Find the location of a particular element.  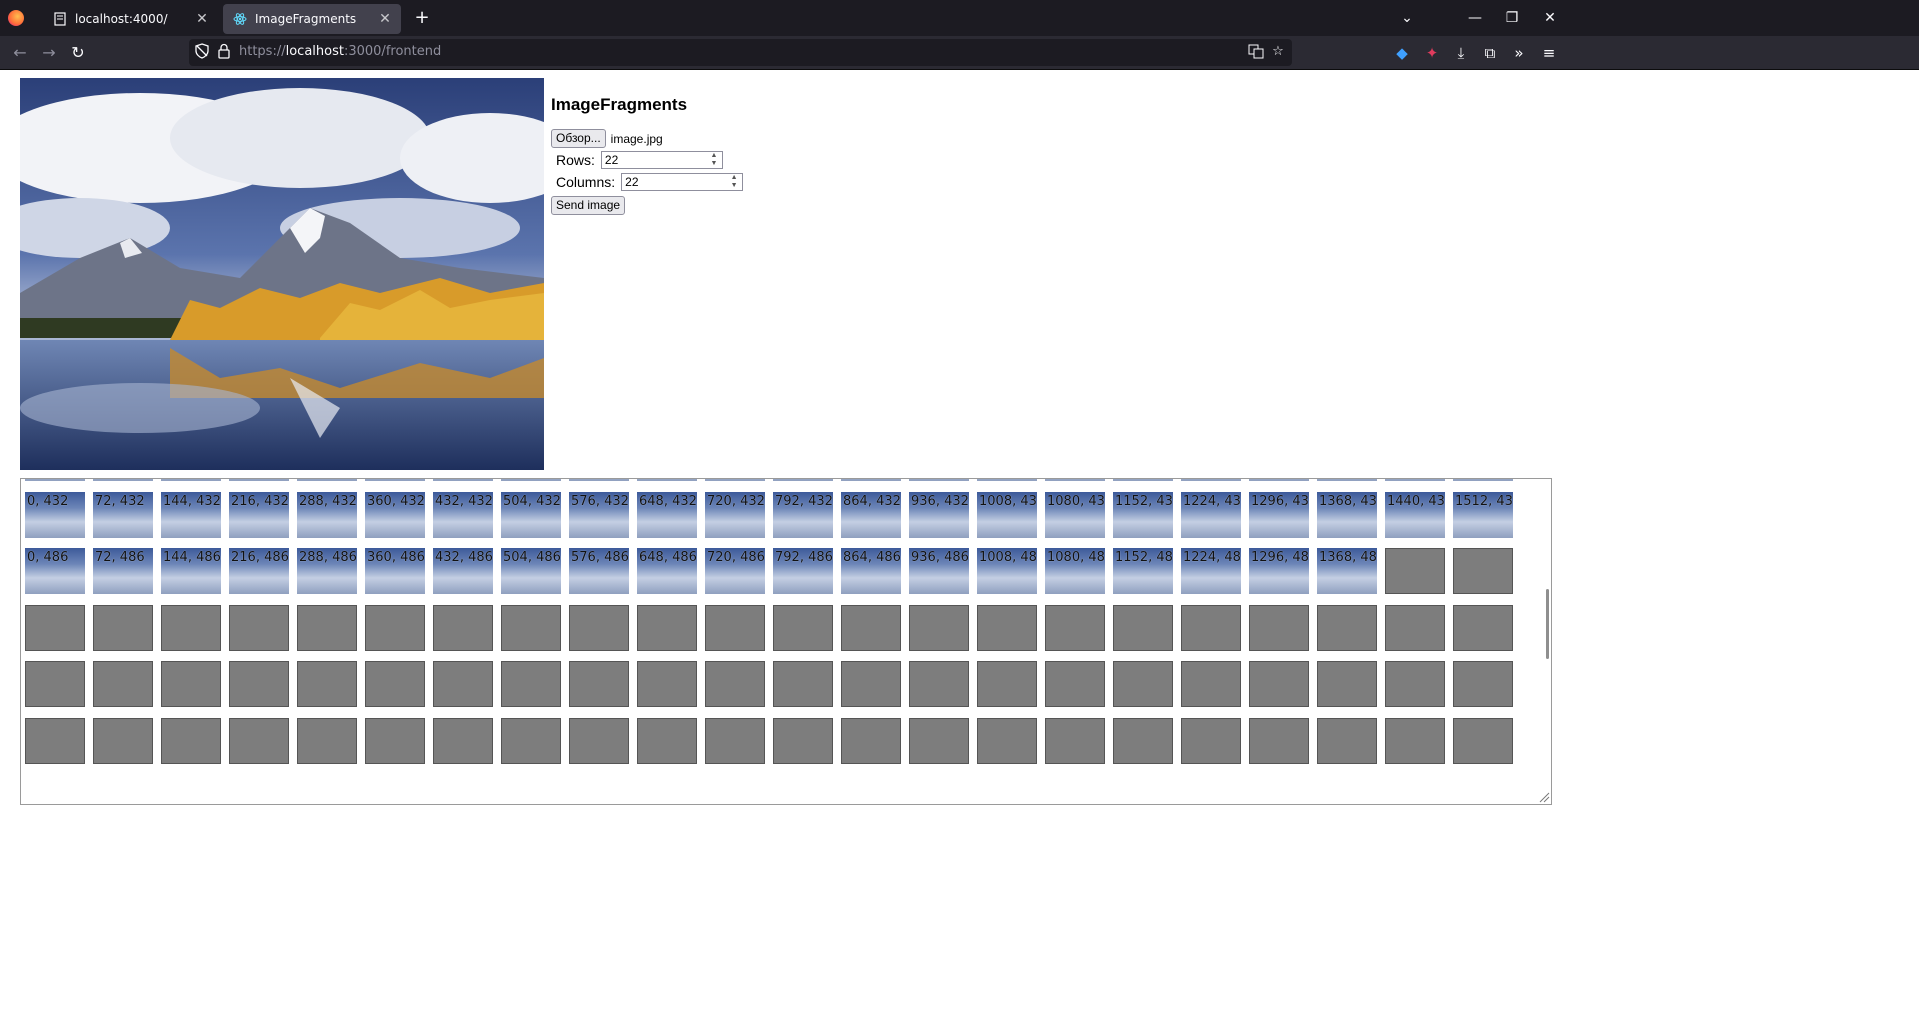

fragment-coordinate-label: 864, 486 is located at coordinates (872, 557).